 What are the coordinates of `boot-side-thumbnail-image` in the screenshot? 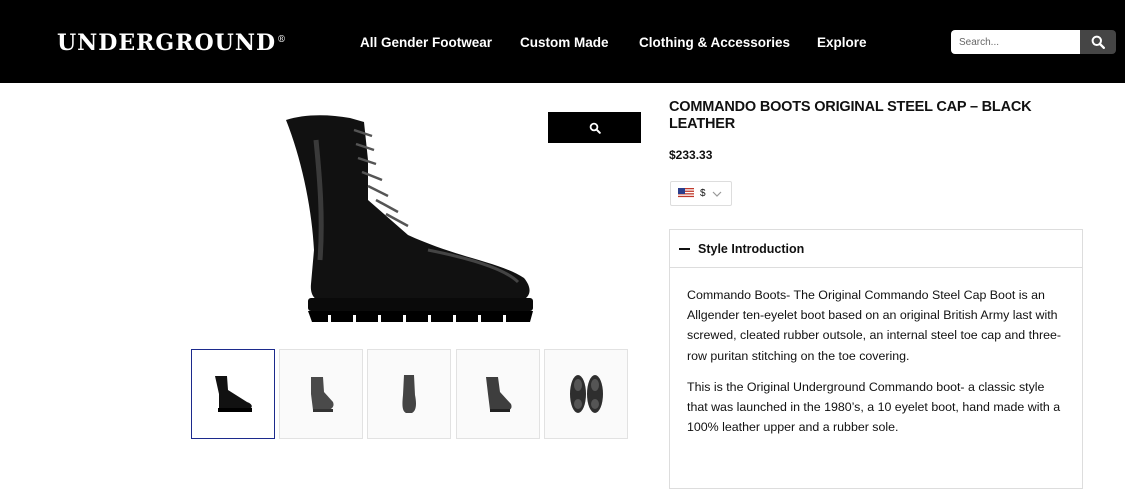 It's located at (233, 394).